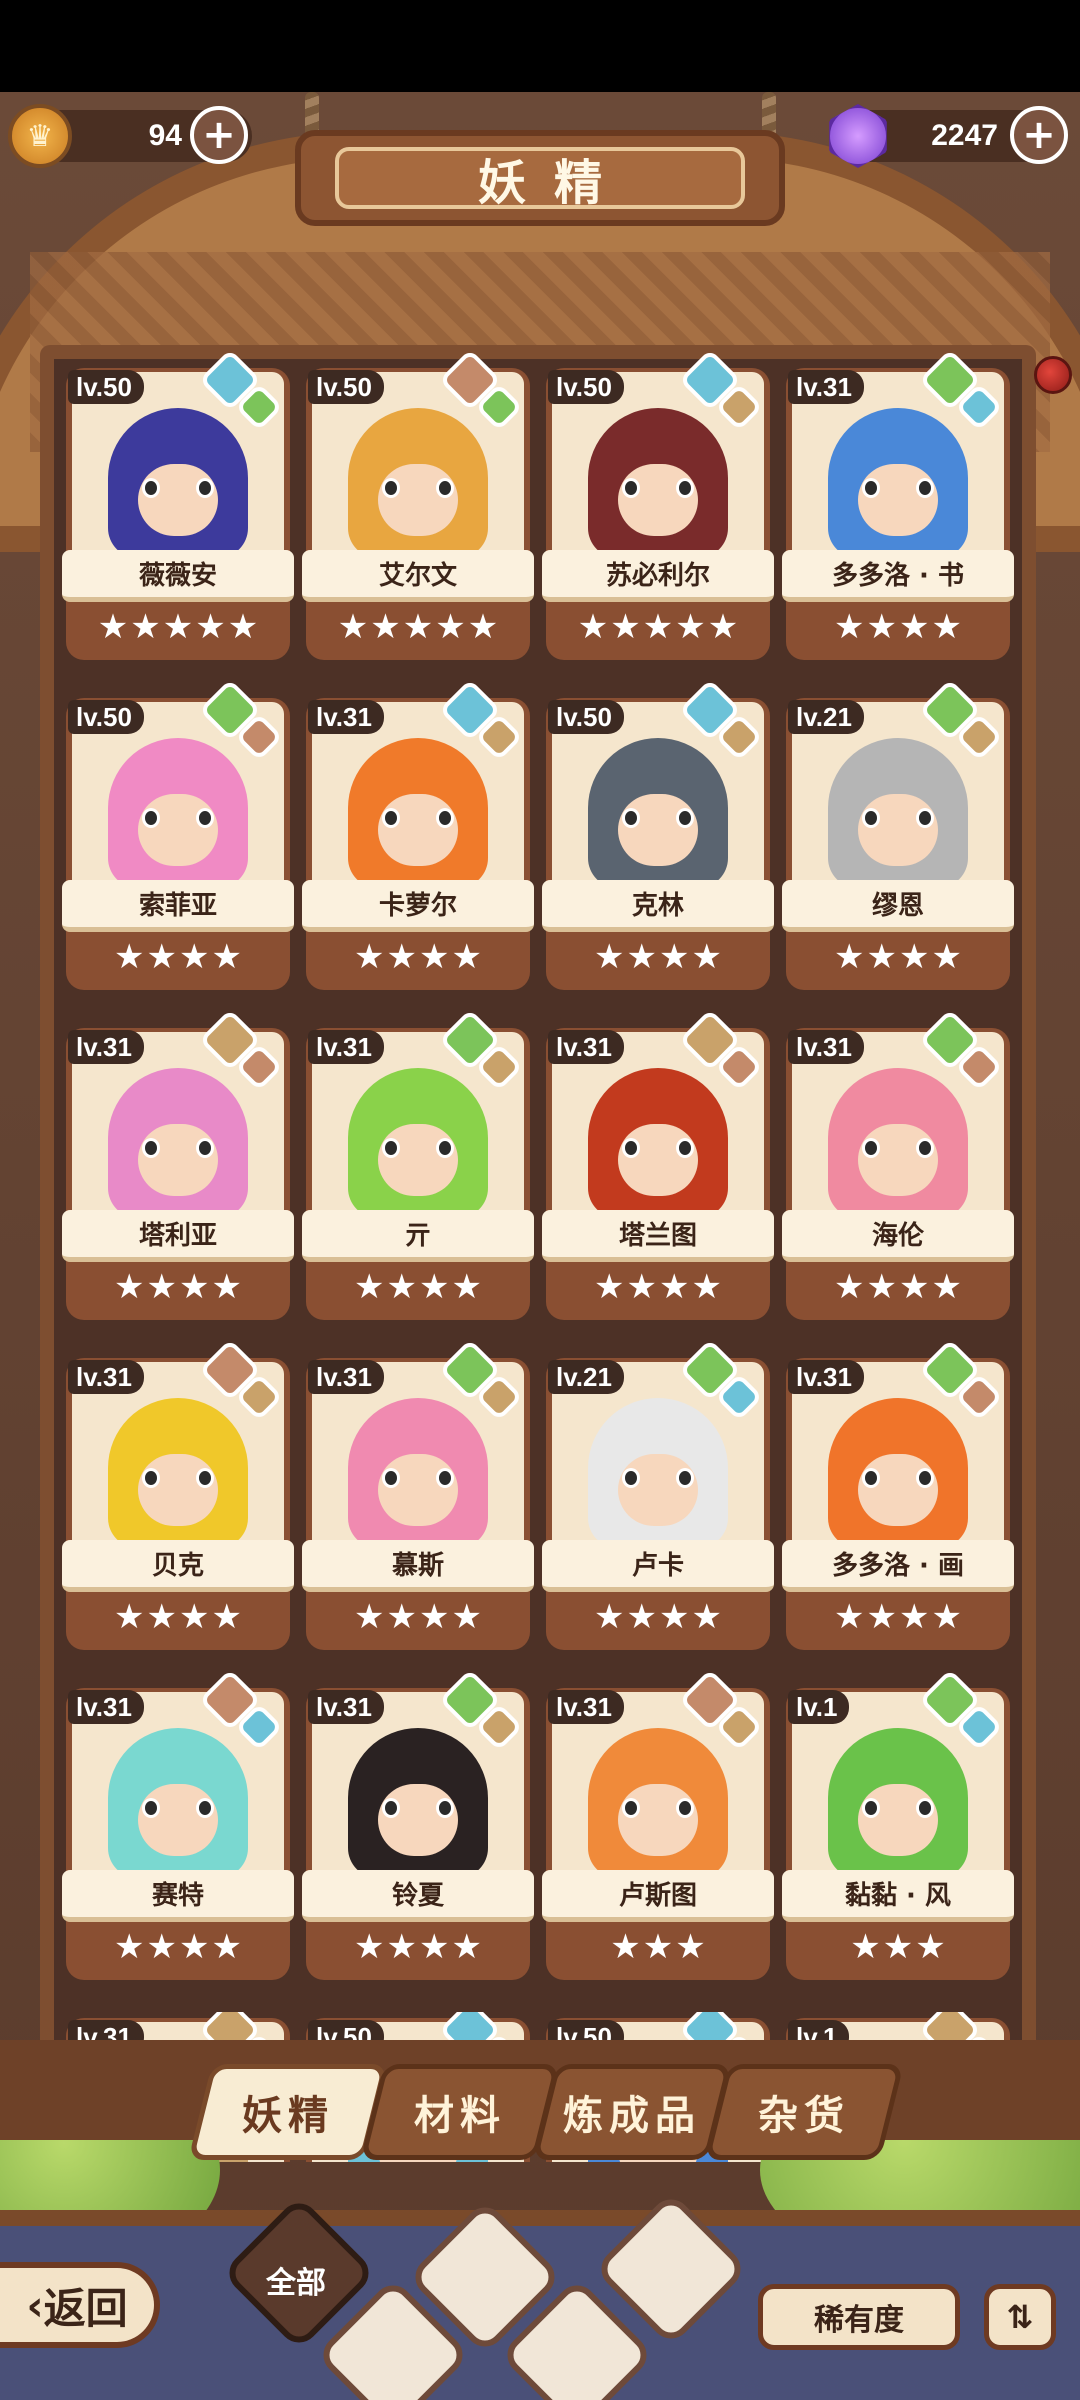 The height and width of the screenshot is (2400, 1080). I want to click on fairy-card: lv.31 多多洛 · 画 ★ ★ ★ ★, so click(898, 1495).